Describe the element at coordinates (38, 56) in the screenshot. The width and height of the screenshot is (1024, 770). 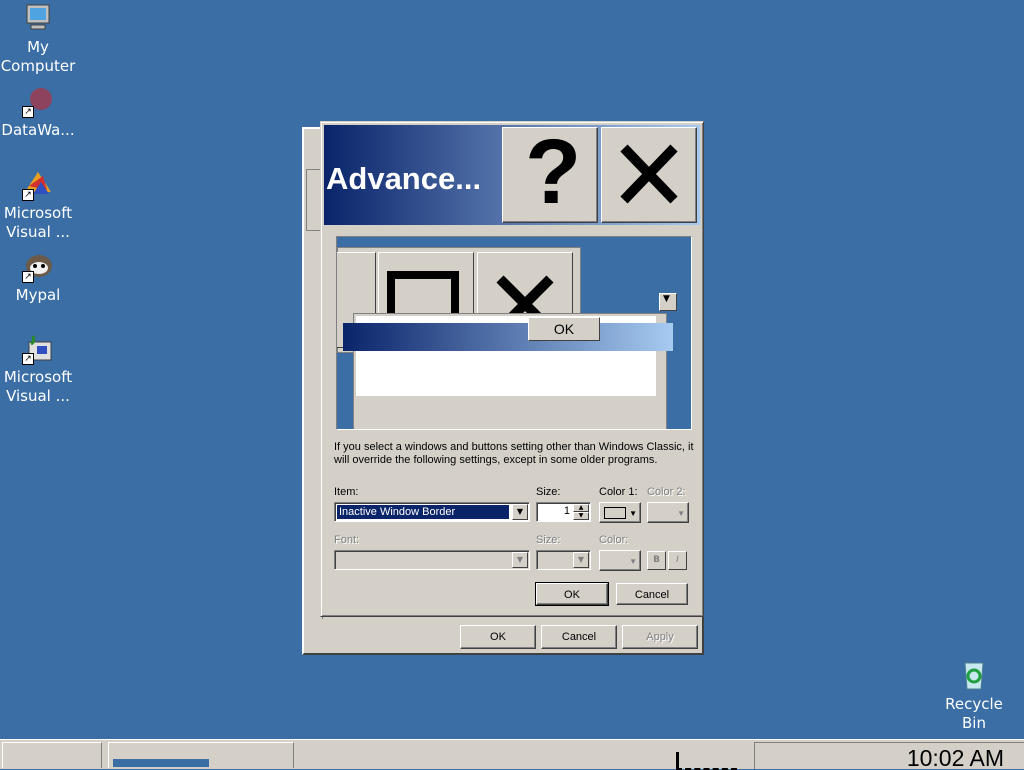
I see `desktop-icon-label: My Computer` at that location.